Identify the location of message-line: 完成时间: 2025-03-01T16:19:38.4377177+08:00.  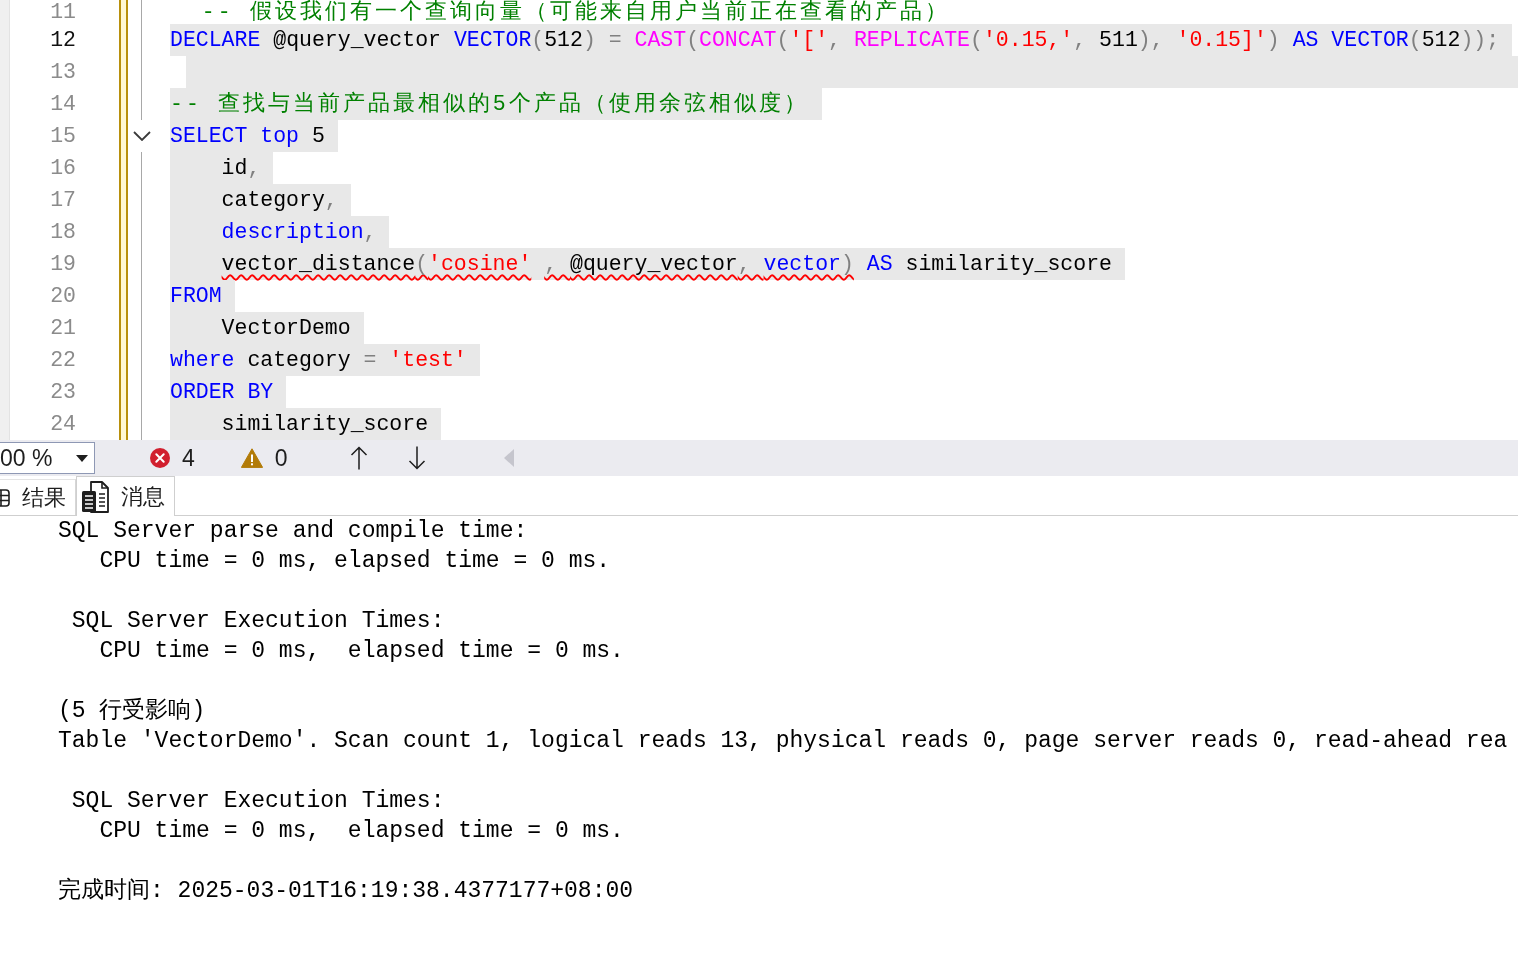
(346, 891).